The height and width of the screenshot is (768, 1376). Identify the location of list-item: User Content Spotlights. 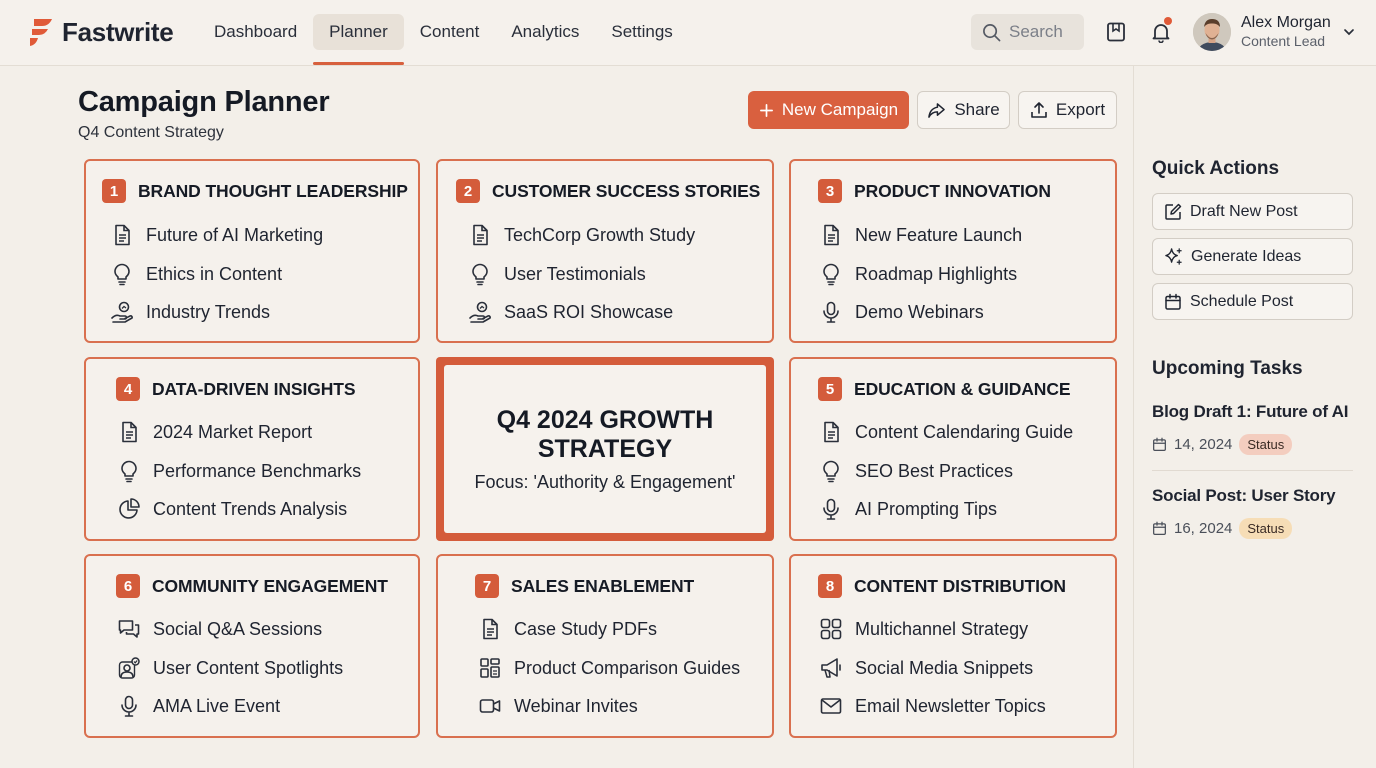
(230, 668).